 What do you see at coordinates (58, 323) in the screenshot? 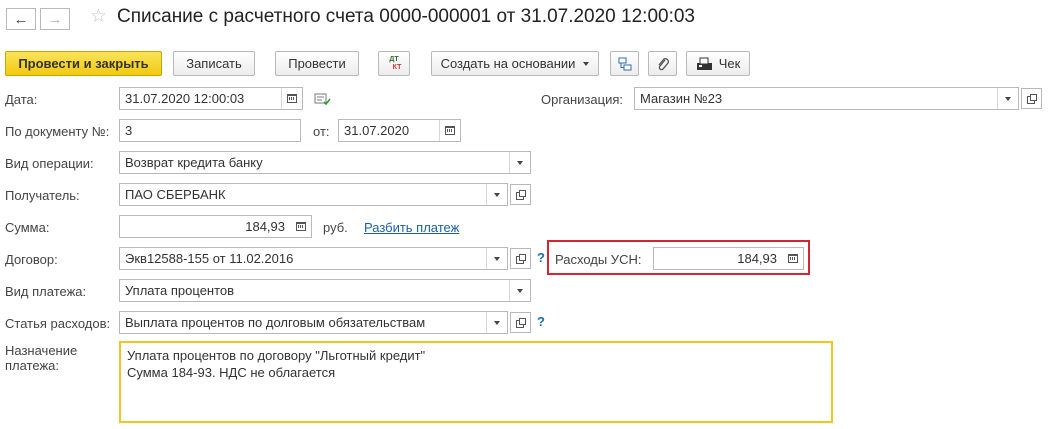
I see `expense-item-label: Статья расходов:` at bounding box center [58, 323].